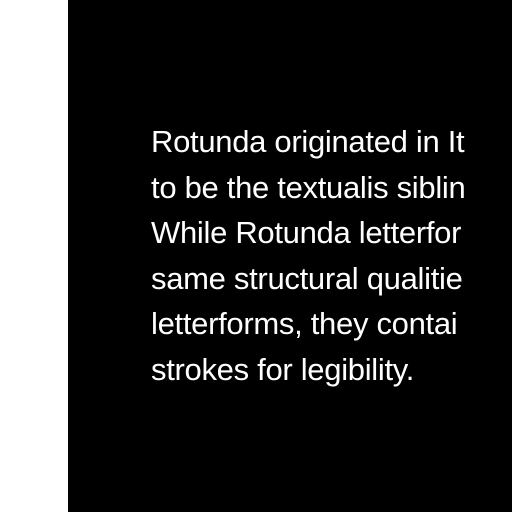 The width and height of the screenshot is (512, 512). Describe the element at coordinates (304, 323) in the screenshot. I see `text-line: letterforms, they contai` at that location.